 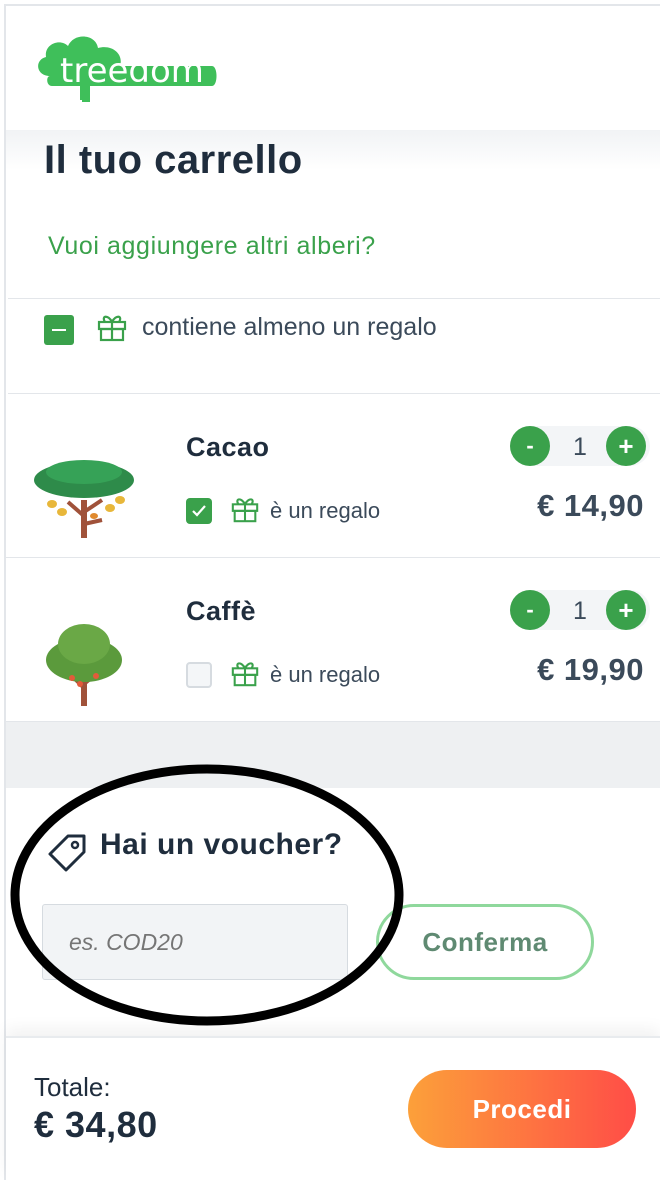 What do you see at coordinates (173, 160) in the screenshot?
I see `page-title: Il tuo carrello` at bounding box center [173, 160].